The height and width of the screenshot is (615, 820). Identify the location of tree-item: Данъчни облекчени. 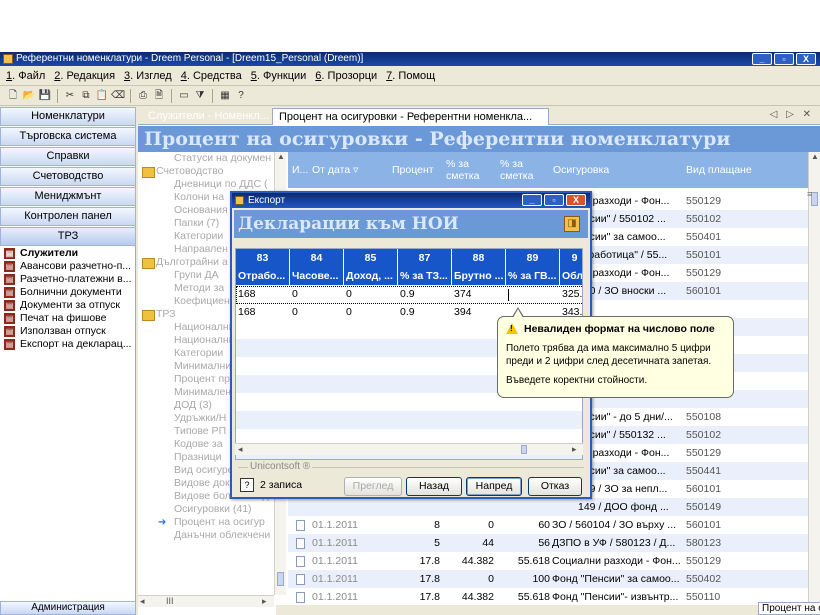
(212, 535).